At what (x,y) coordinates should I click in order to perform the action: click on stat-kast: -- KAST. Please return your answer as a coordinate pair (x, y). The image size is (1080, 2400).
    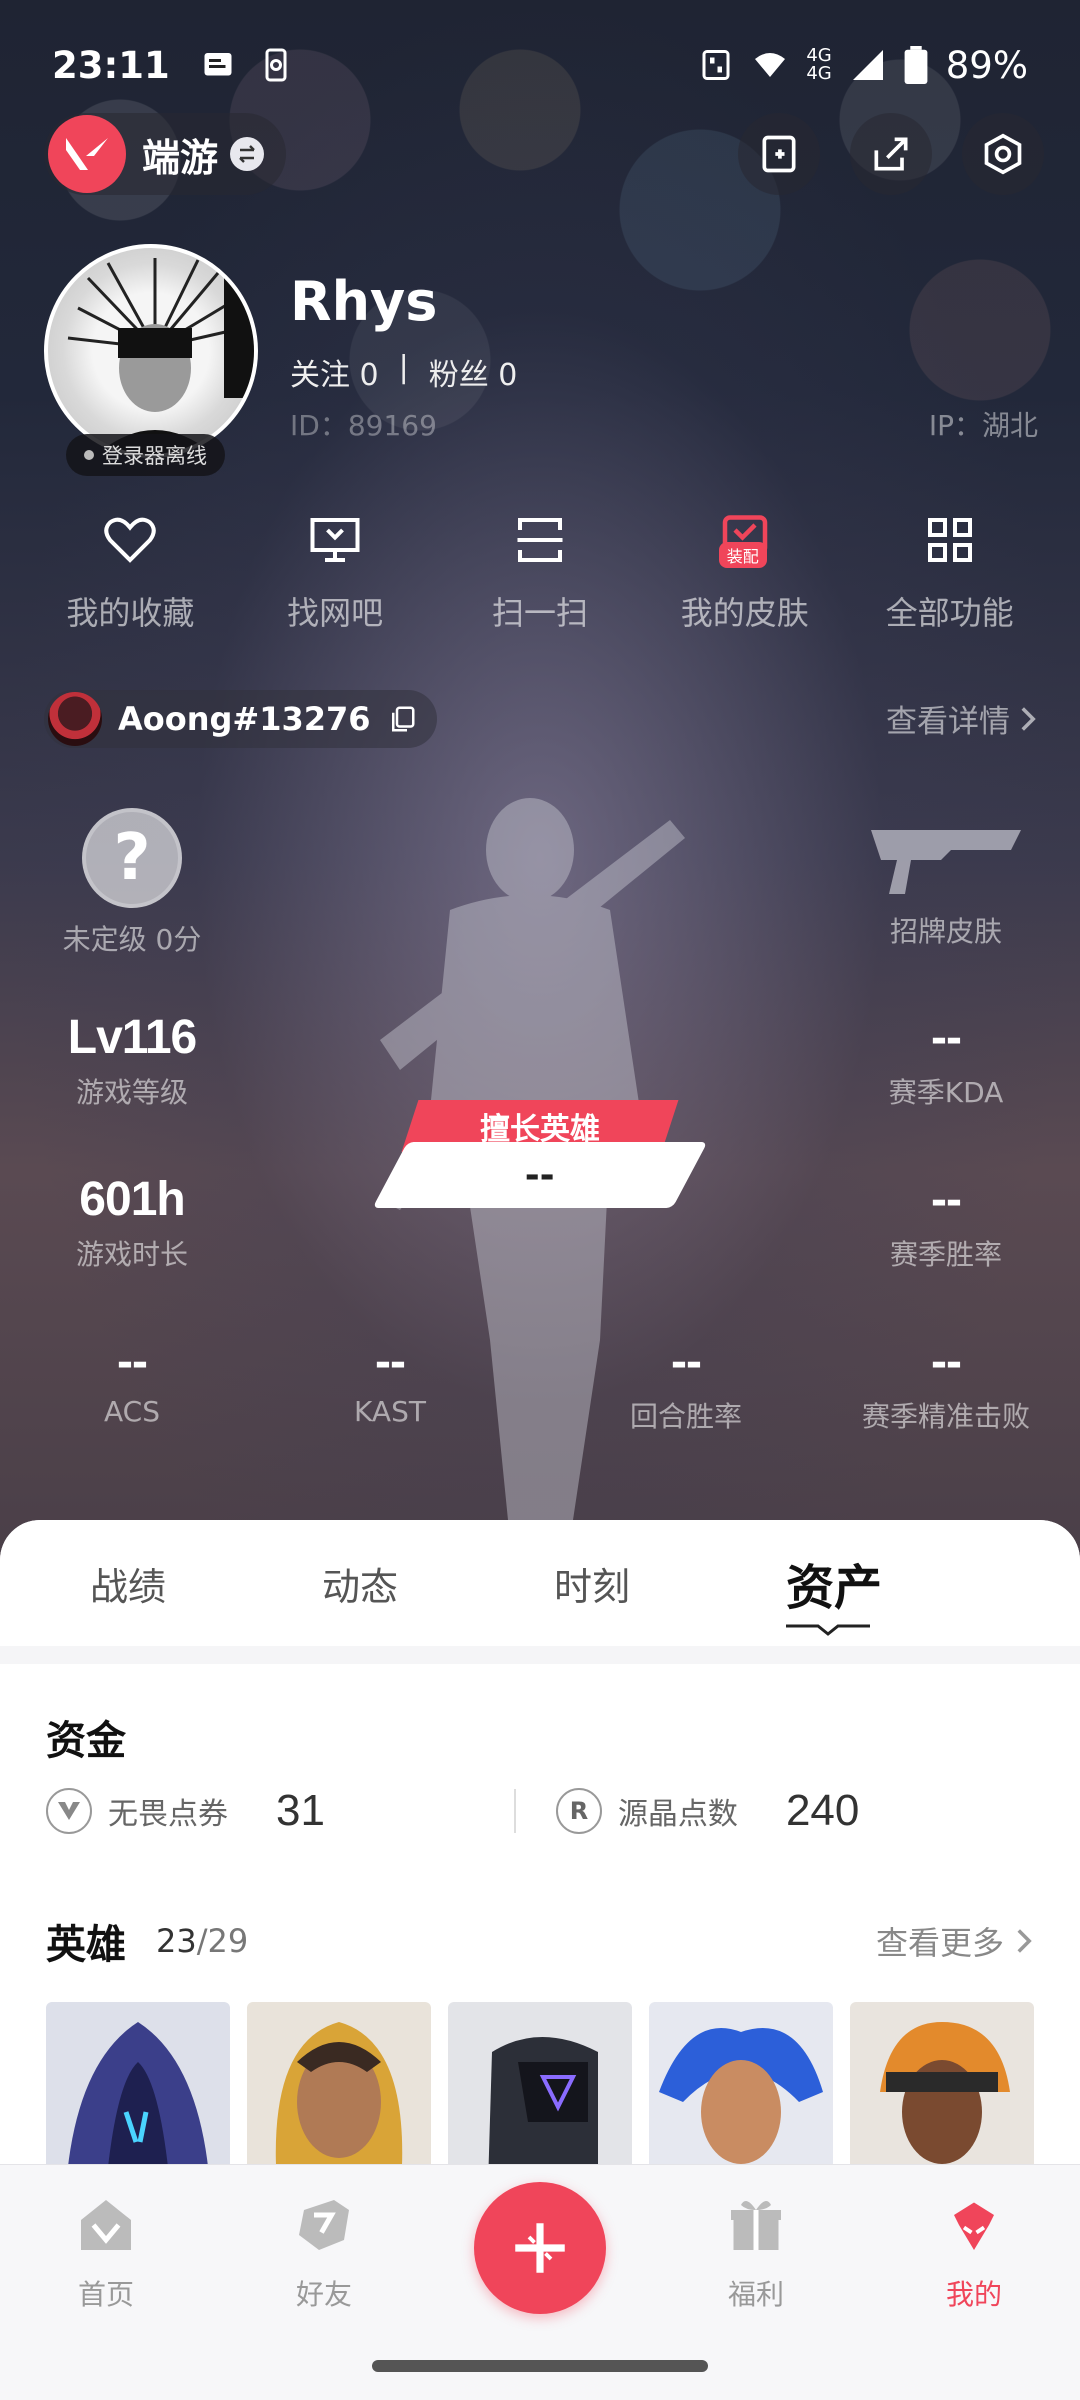
    Looking at the image, I should click on (390, 1381).